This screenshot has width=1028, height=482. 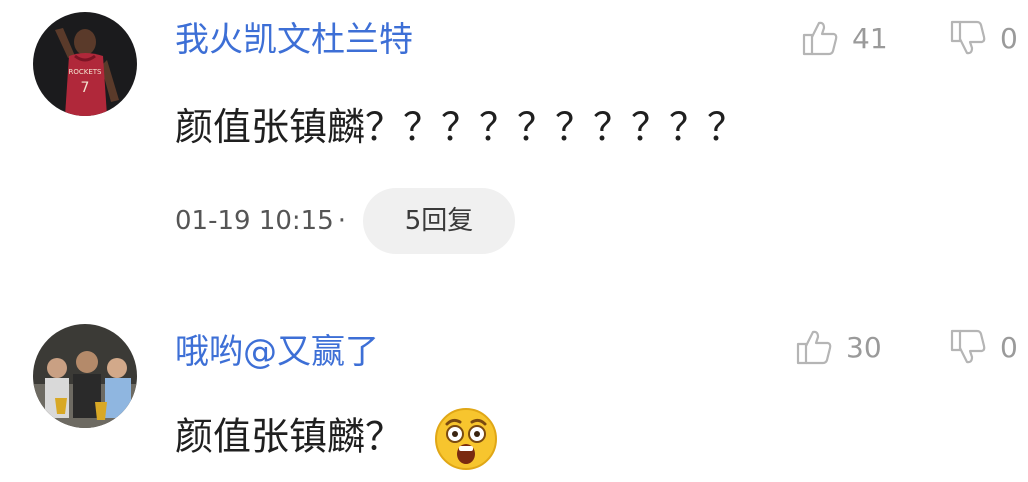 I want to click on dislike-button: 0, so click(x=983, y=347).